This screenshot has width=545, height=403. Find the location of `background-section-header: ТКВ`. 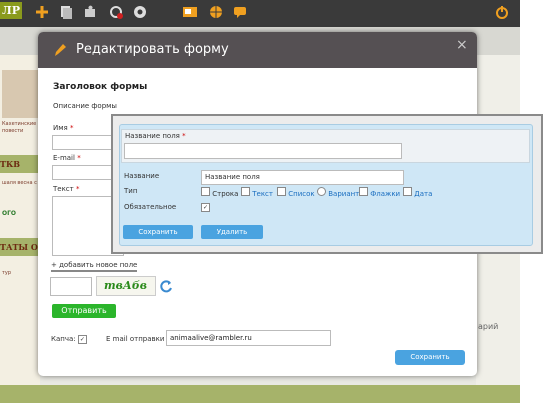

background-section-header: ТКВ is located at coordinates (20, 164).